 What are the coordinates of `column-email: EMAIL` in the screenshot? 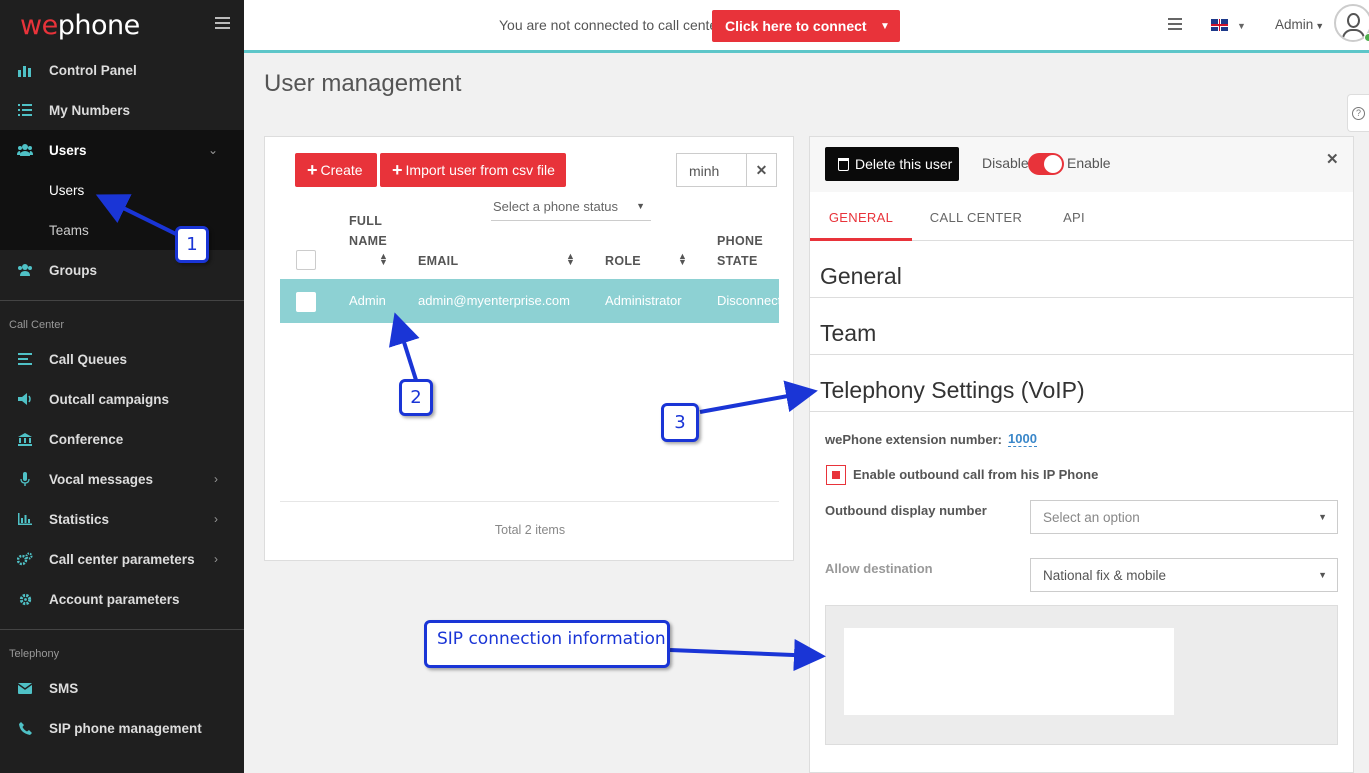 It's located at (438, 261).